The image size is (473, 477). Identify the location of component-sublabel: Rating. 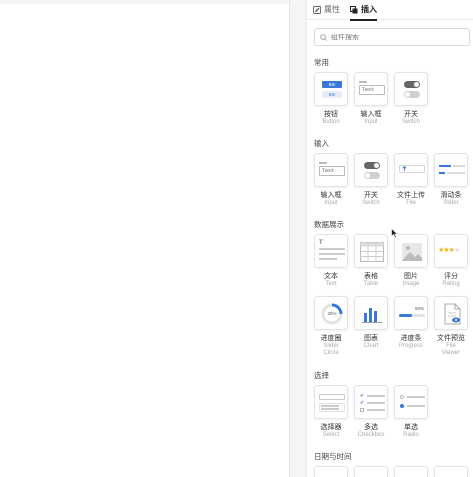
(451, 284).